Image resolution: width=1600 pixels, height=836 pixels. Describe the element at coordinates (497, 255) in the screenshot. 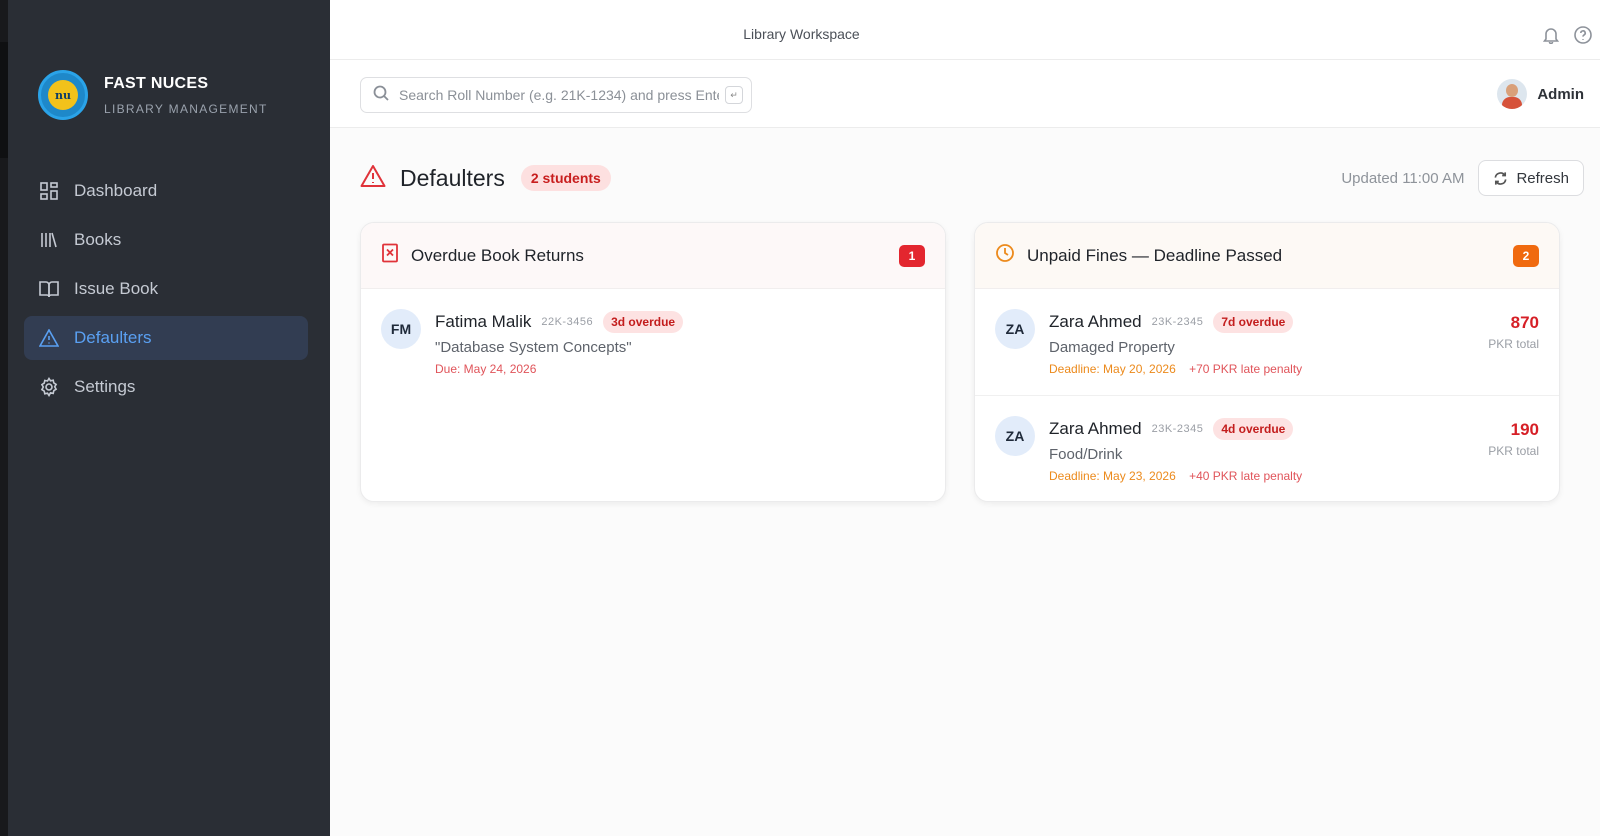

I see `card-title: Overdue Book Returns` at that location.